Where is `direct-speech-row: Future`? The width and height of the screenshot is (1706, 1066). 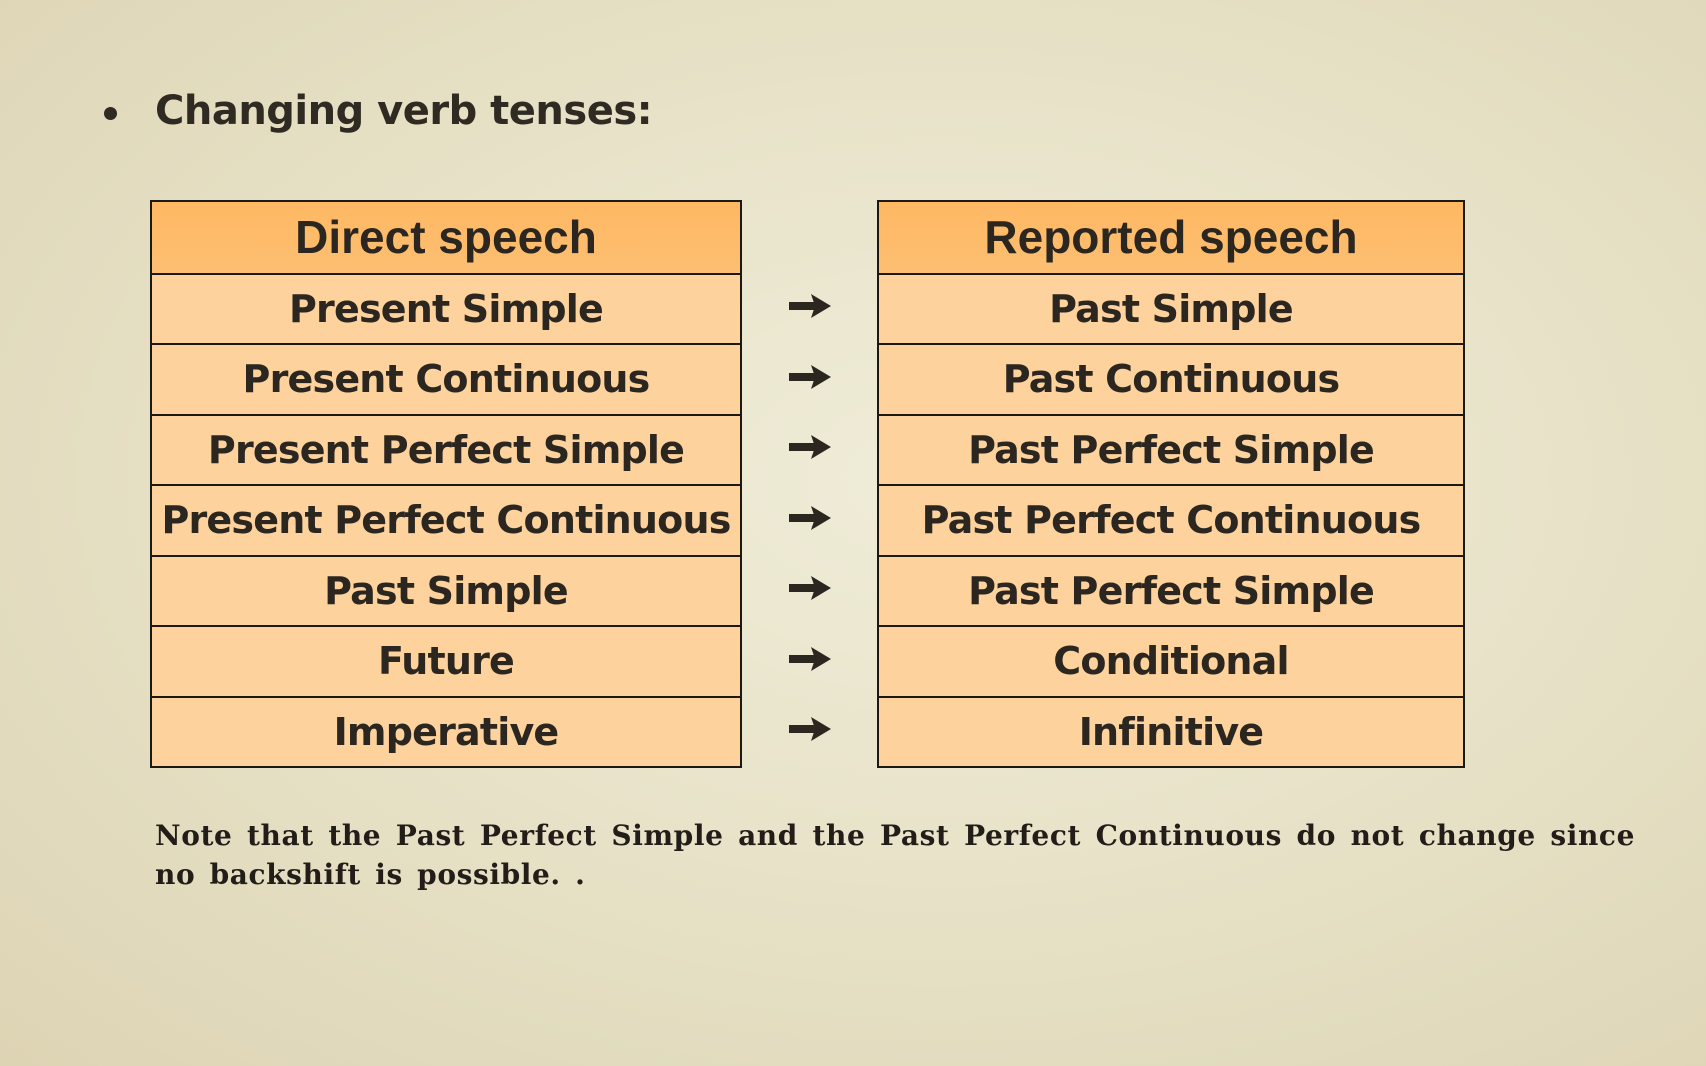
direct-speech-row: Future is located at coordinates (446, 660).